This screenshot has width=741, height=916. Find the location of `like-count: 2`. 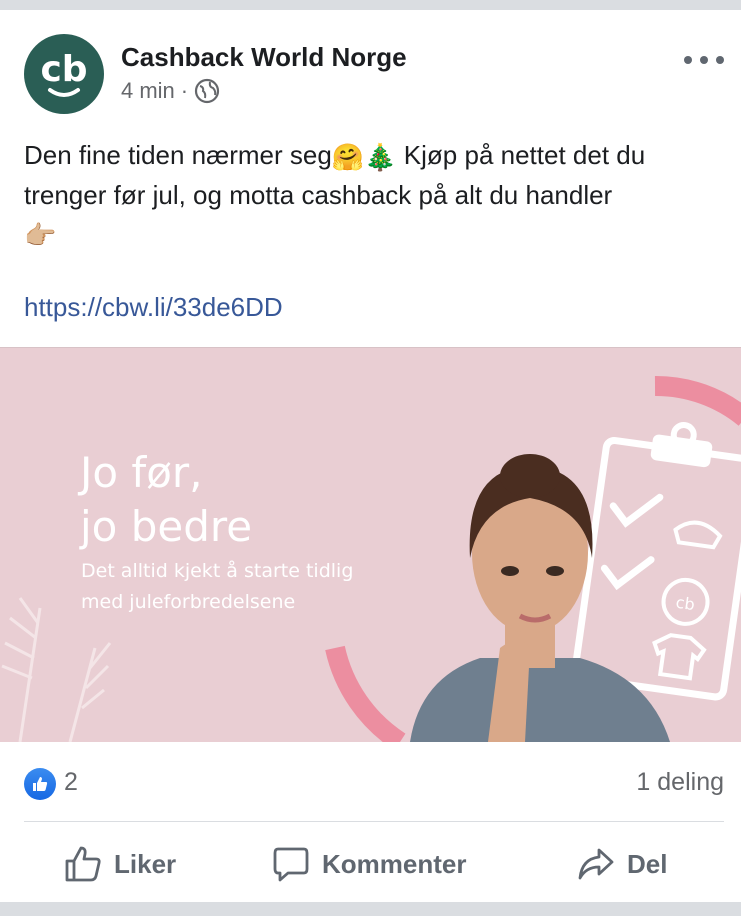

like-count: 2 is located at coordinates (71, 782).